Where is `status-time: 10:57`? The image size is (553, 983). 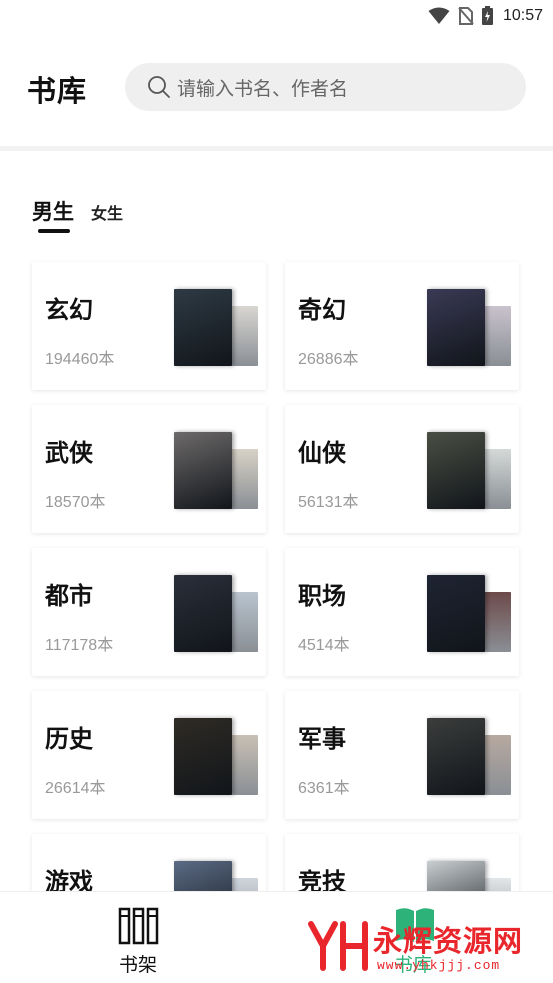 status-time: 10:57 is located at coordinates (522, 15).